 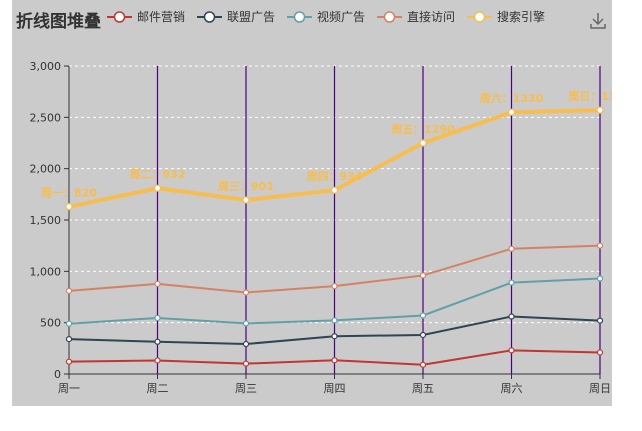 What do you see at coordinates (598, 21) in the screenshot?
I see `download-icon` at bounding box center [598, 21].